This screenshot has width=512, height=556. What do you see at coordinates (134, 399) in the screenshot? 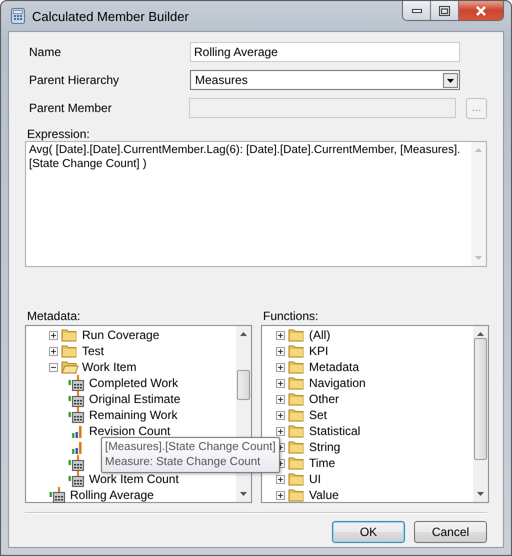
I see `tree-item: Original Estimate` at bounding box center [134, 399].